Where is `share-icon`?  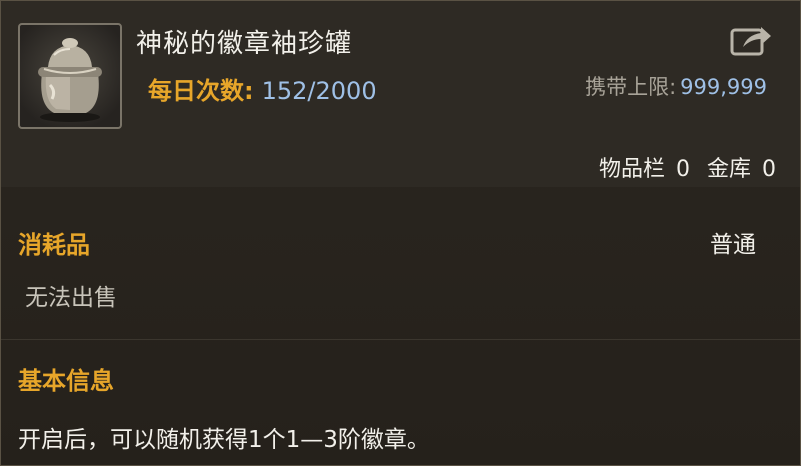
share-icon is located at coordinates (750, 41).